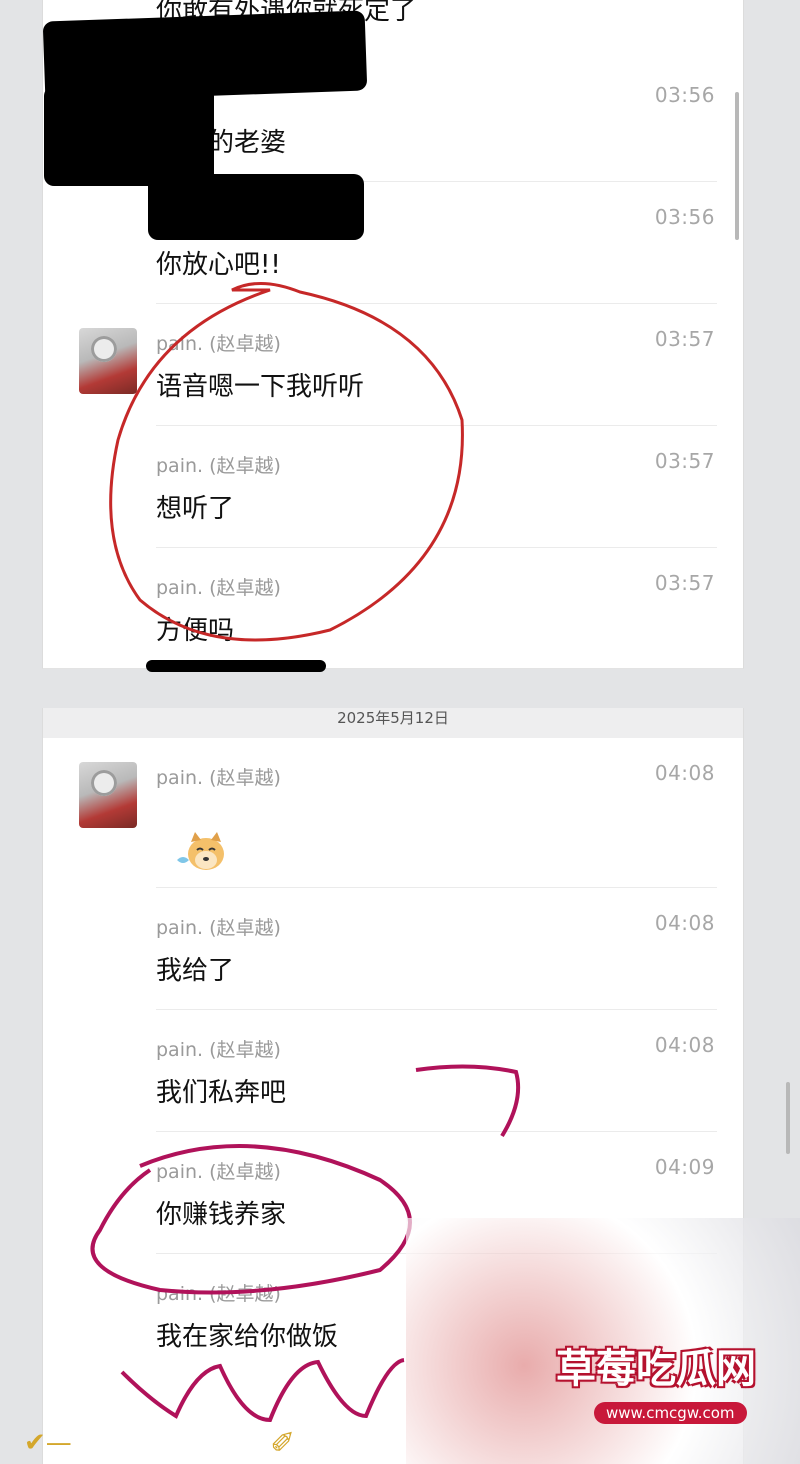 This screenshot has width=800, height=1464. I want to click on message-text: 你赚钱养家, so click(221, 1215).